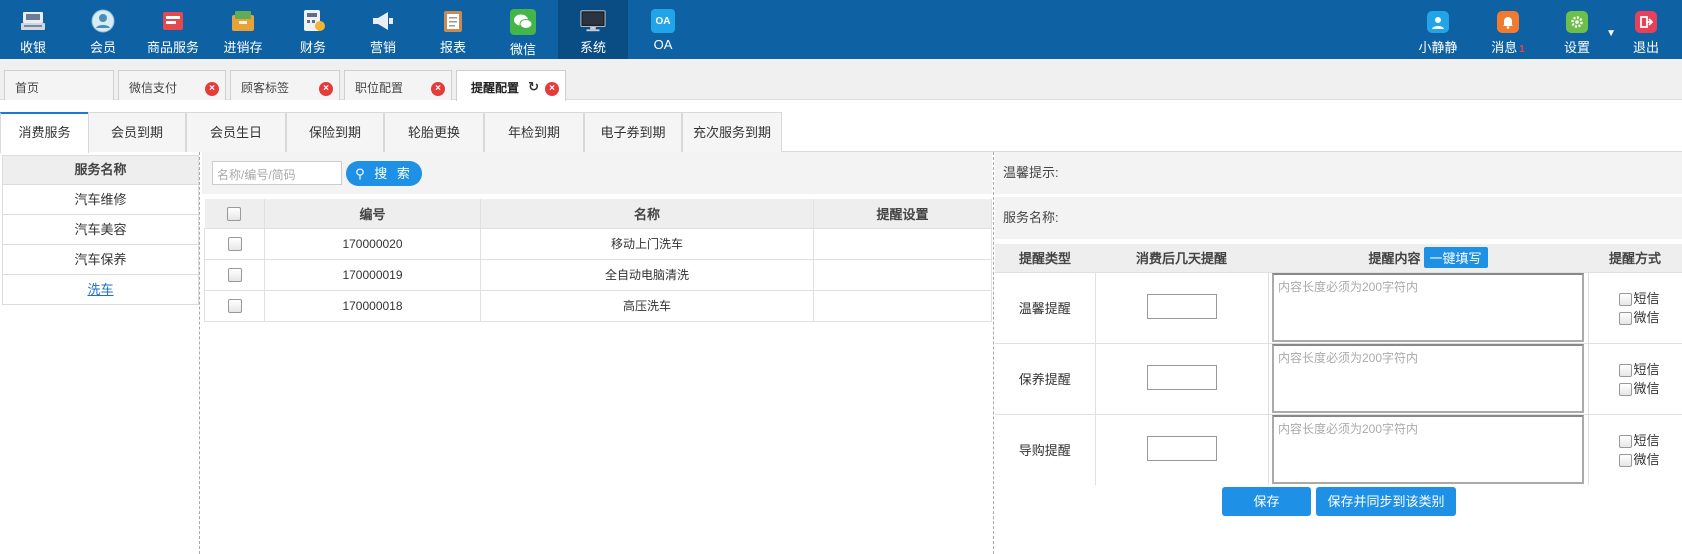 The height and width of the screenshot is (554, 1682). Describe the element at coordinates (236, 132) in the screenshot. I see `tab-member-birthday: 会员生日` at that location.